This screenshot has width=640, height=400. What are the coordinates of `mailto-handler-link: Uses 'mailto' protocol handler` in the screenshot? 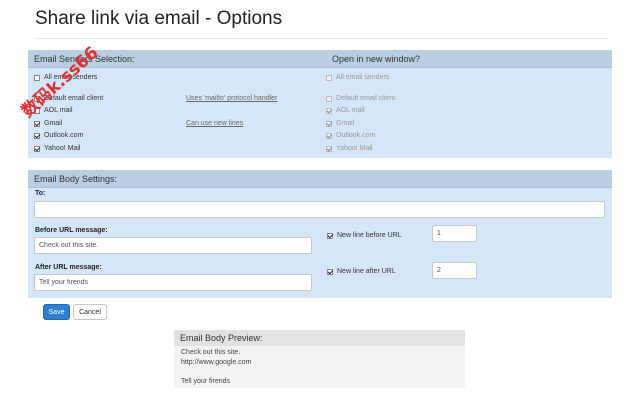 It's located at (231, 98).